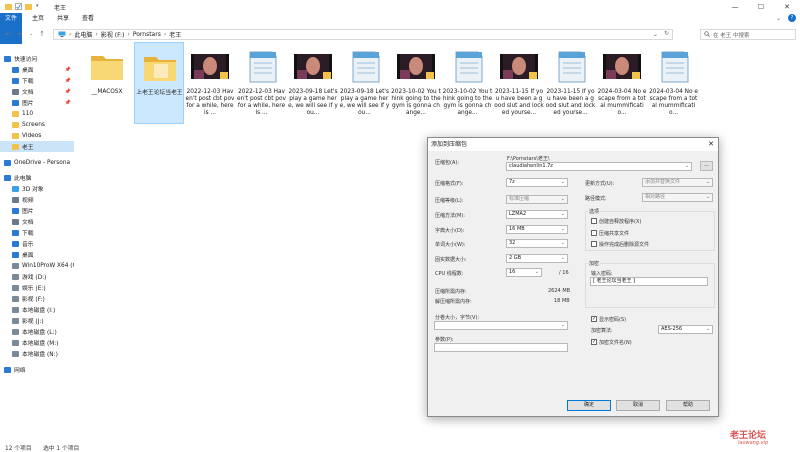  I want to click on option-select: 7z ⌄, so click(537, 182).